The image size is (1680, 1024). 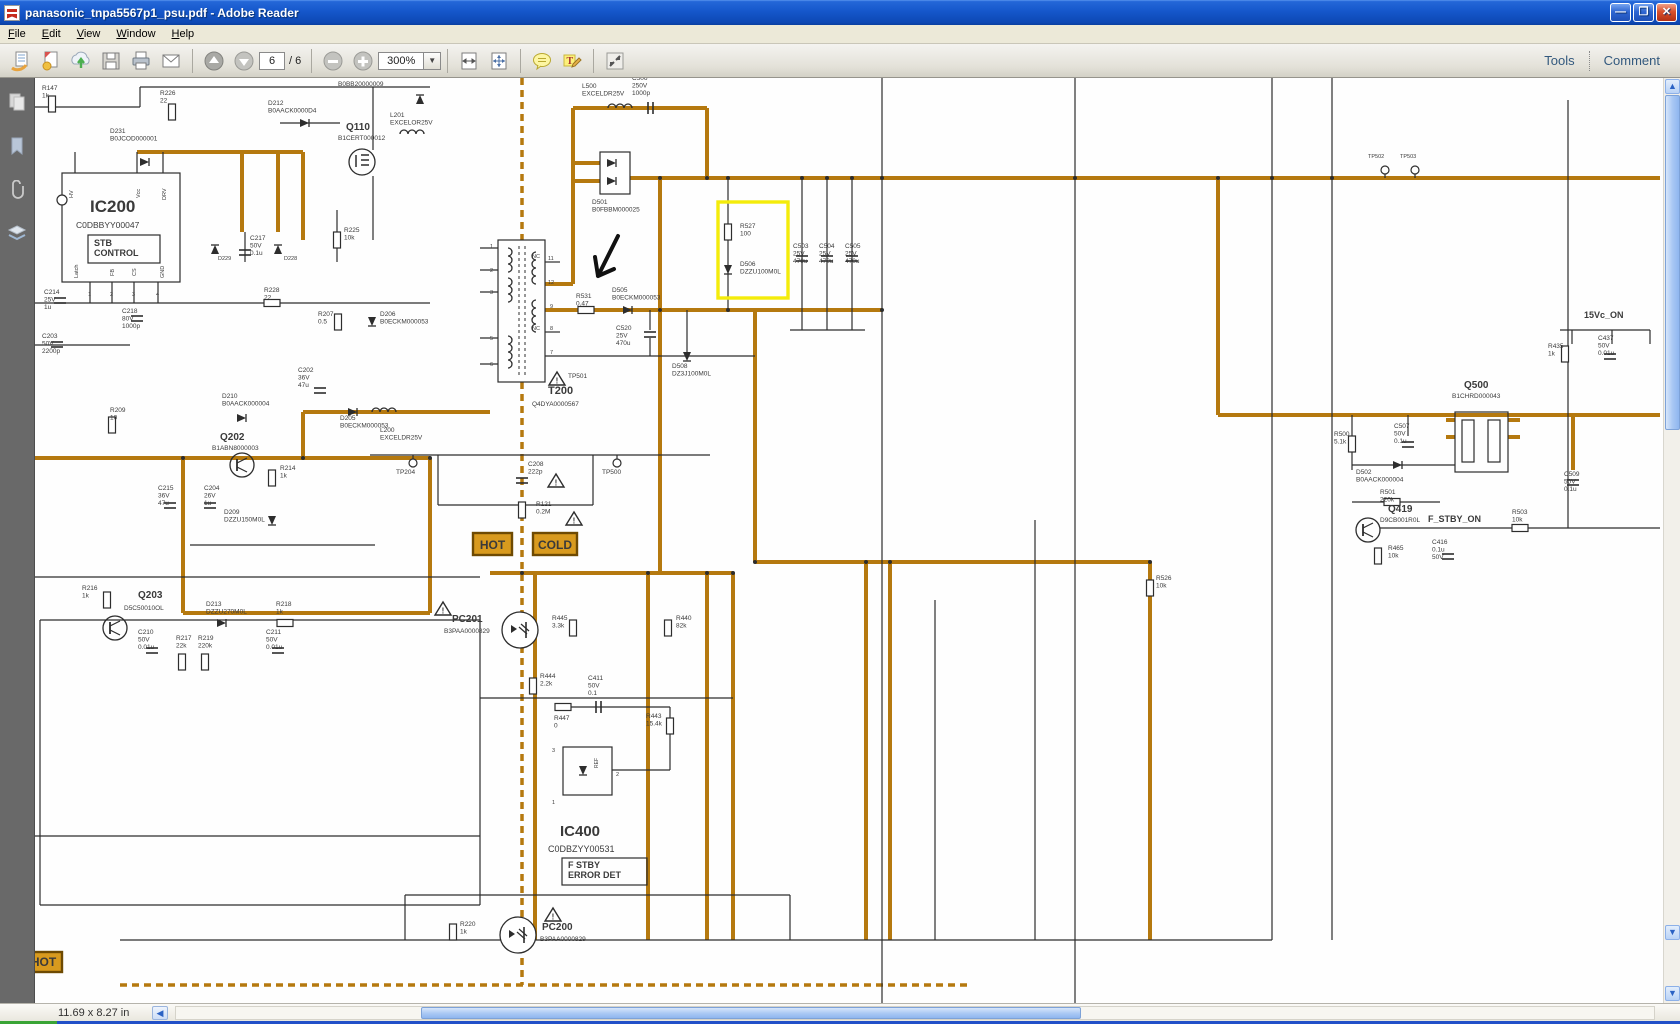 What do you see at coordinates (1342, 438) in the screenshot?
I see `svg-text:R5005.1k: R500 5.1k` at bounding box center [1342, 438].